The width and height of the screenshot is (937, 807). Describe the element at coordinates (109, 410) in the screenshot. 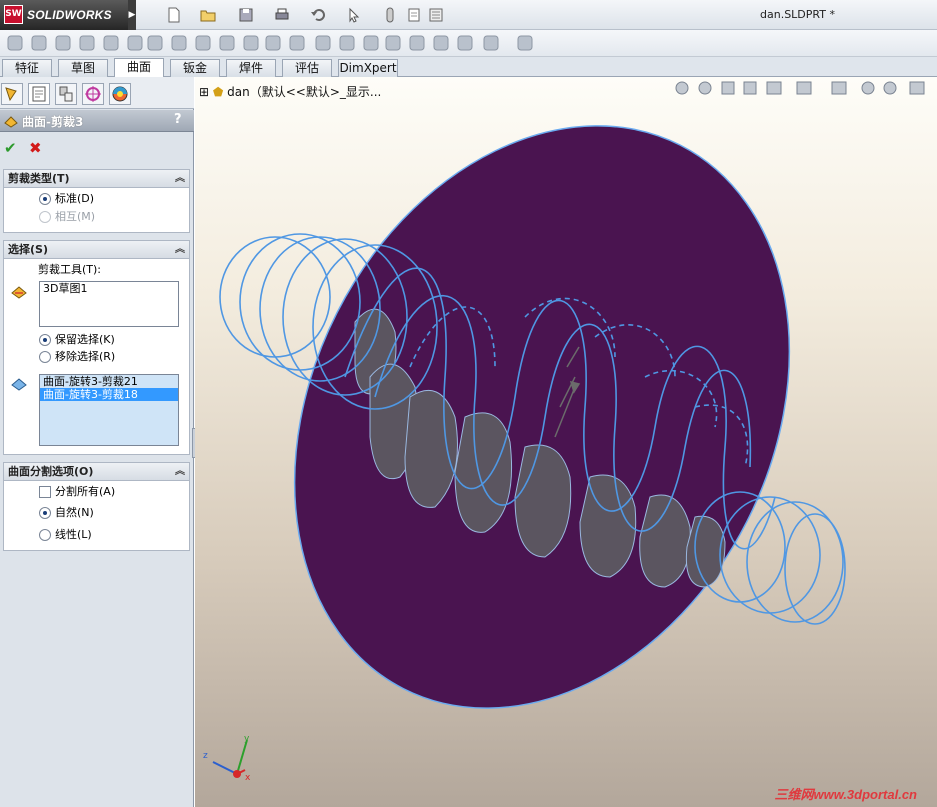

I see `pieces-list: 曲面-旋转3-剪裁21 曲面-旋转3-剪裁18` at that location.